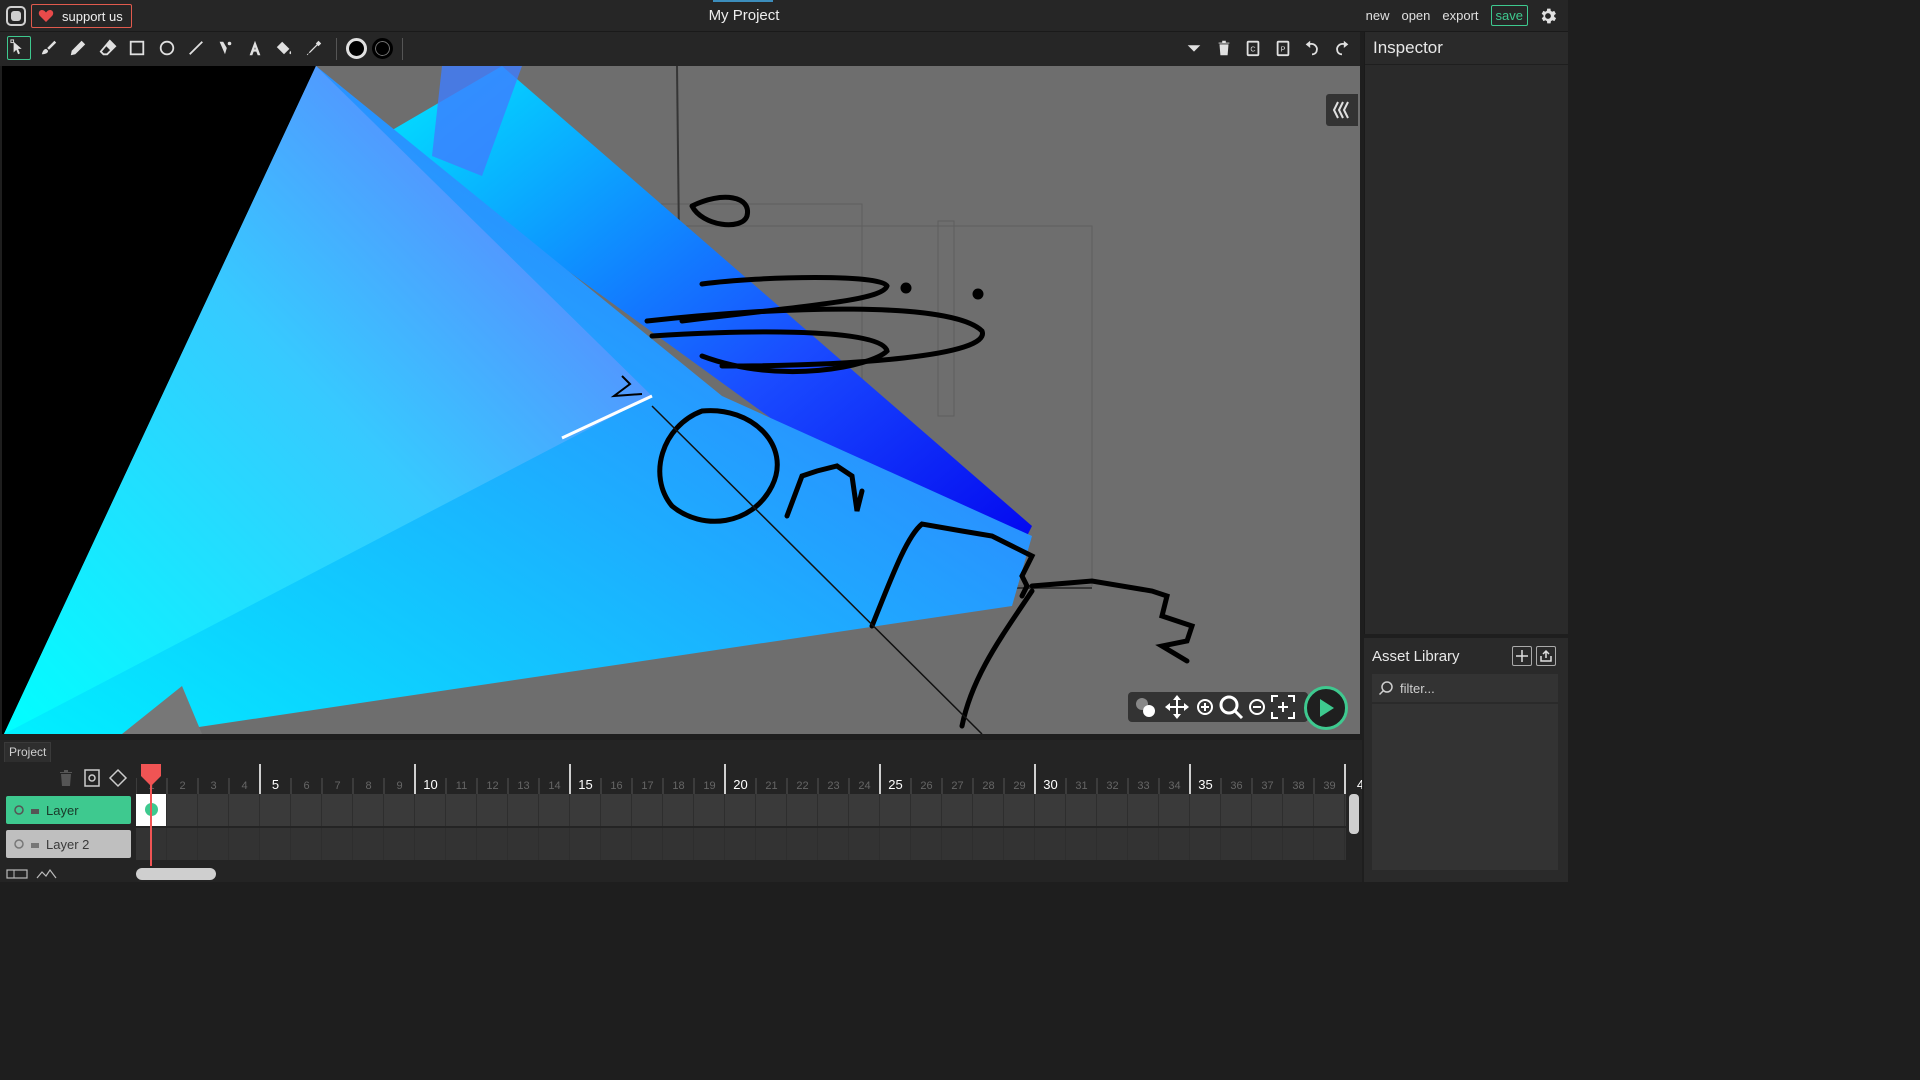  What do you see at coordinates (1354, 814) in the screenshot?
I see `timeline-vertical-scrollbar` at bounding box center [1354, 814].